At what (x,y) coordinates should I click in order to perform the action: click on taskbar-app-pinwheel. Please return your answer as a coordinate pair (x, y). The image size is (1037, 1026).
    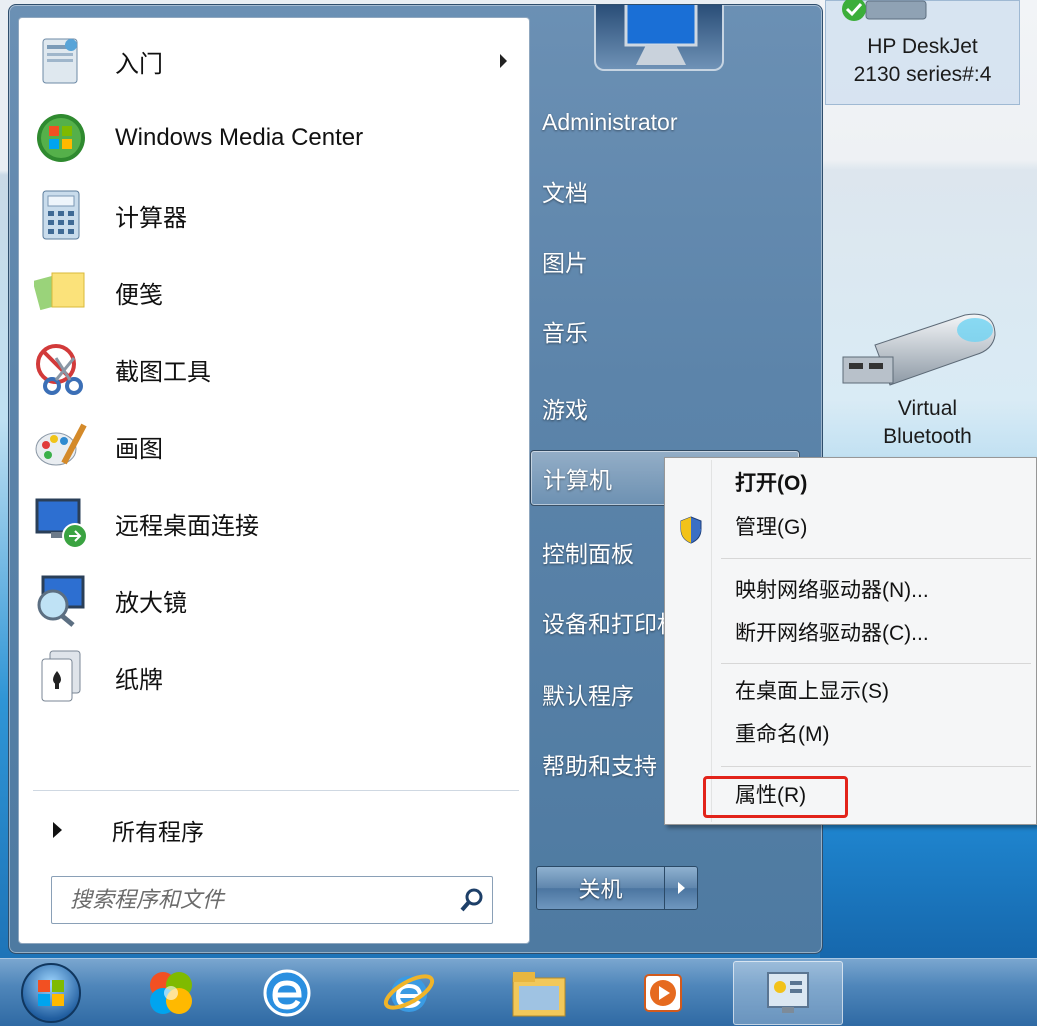
    Looking at the image, I should click on (171, 992).